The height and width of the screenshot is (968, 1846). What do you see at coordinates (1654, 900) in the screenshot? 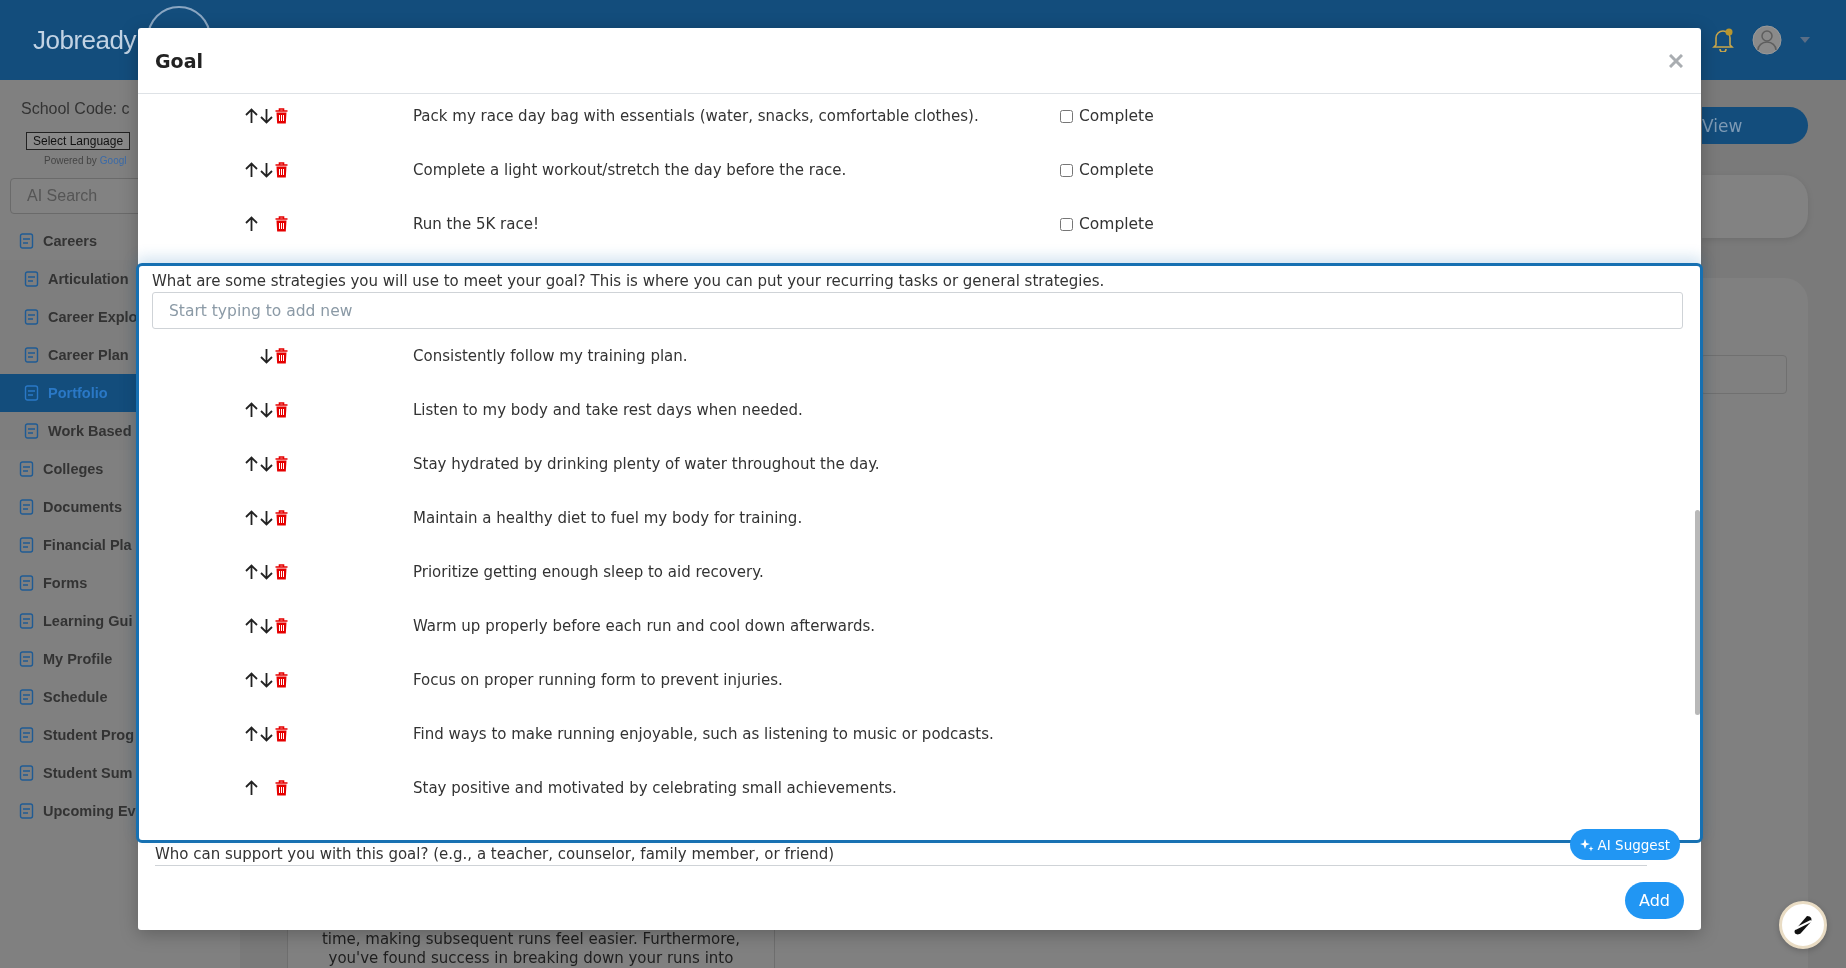
I see `add-button: Add` at bounding box center [1654, 900].